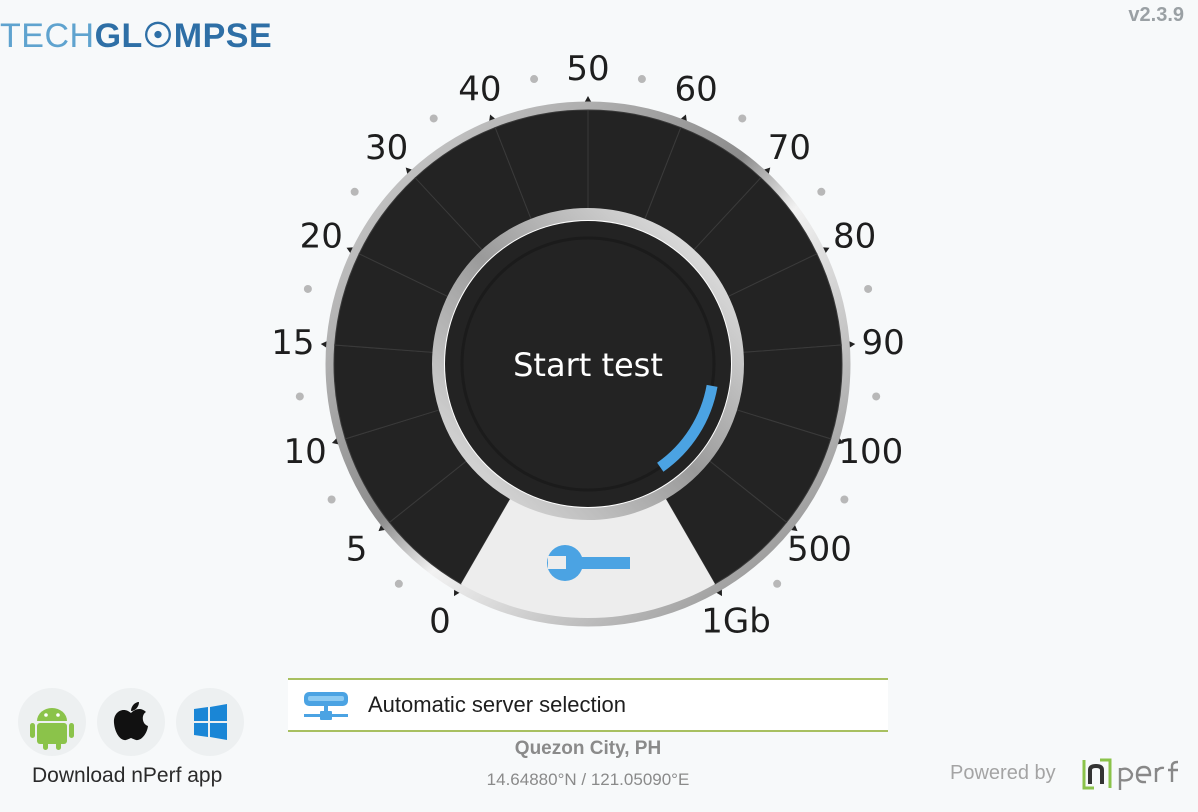  I want to click on powered-by-label: Powered by, so click(1003, 773).